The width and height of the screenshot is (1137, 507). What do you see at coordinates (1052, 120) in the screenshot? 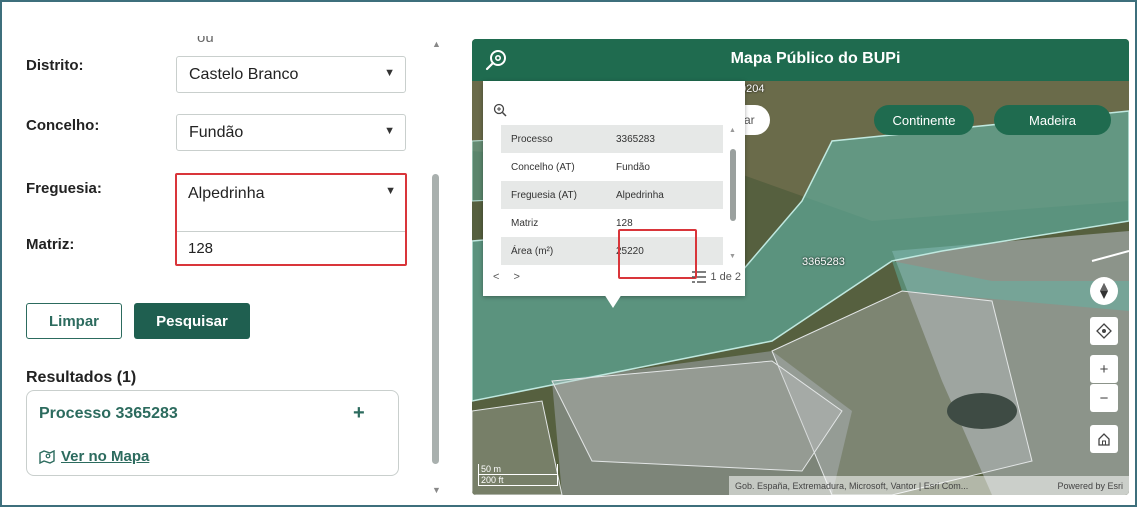
I see `madeira-button: Madeira` at bounding box center [1052, 120].